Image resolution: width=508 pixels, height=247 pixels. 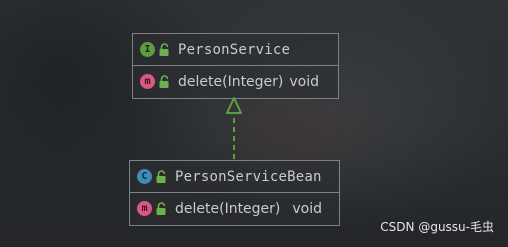 What do you see at coordinates (234, 105) in the screenshot?
I see `implements-arrowhead` at bounding box center [234, 105].